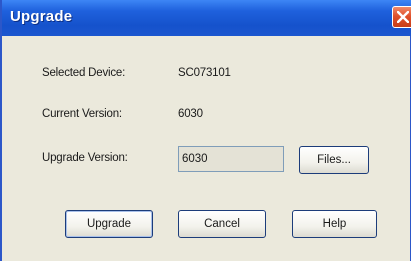 The width and height of the screenshot is (411, 261). Describe the element at coordinates (85, 158) in the screenshot. I see `upgrade-version-label: Upgrade Version:` at that location.